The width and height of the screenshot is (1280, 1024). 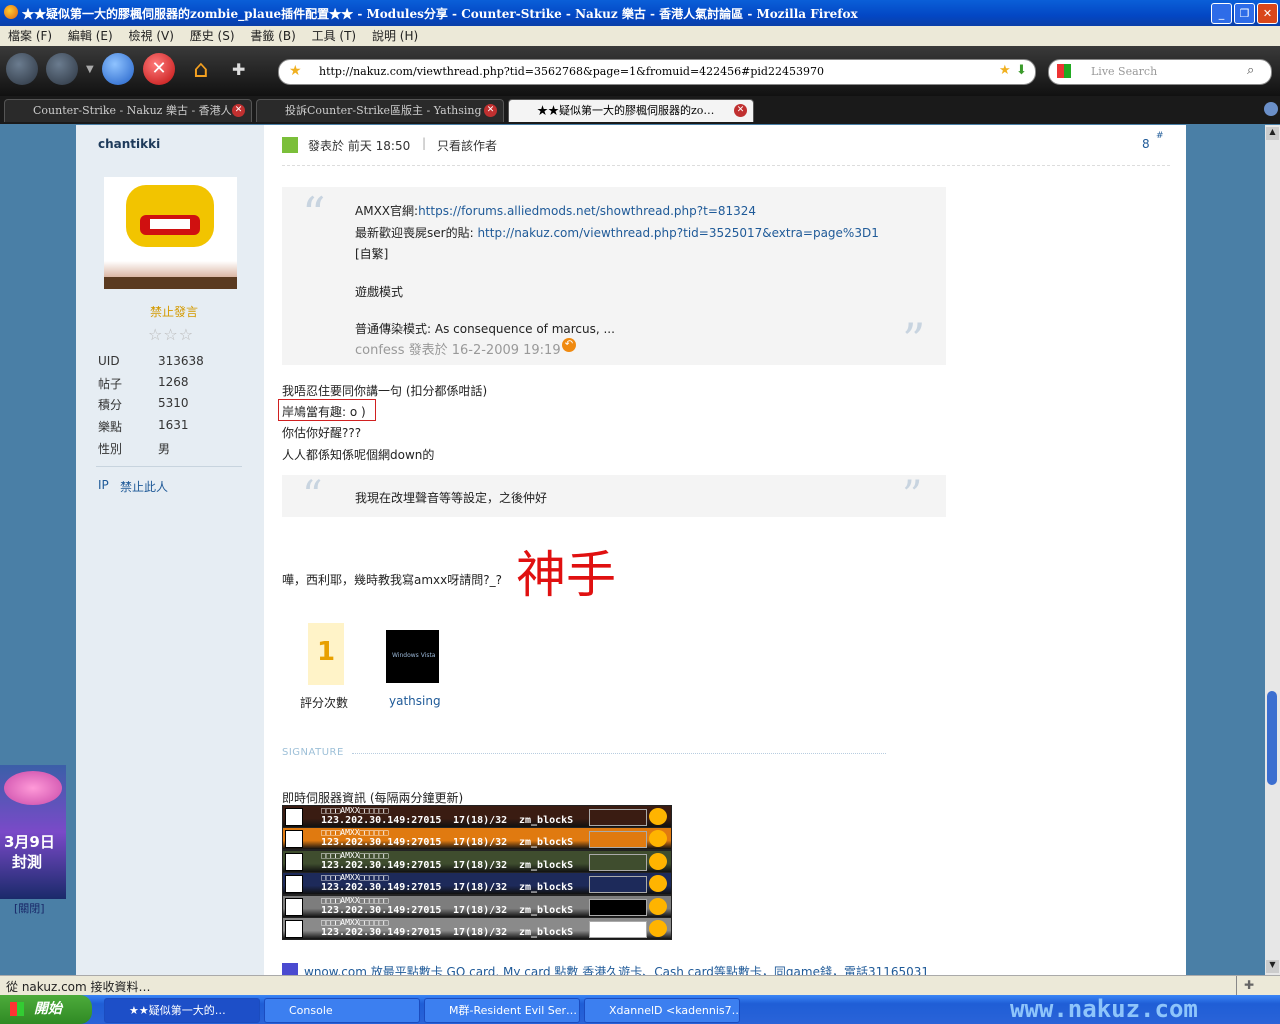 What do you see at coordinates (30, 36) in the screenshot?
I see `menu-file: 檔案 (F)` at bounding box center [30, 36].